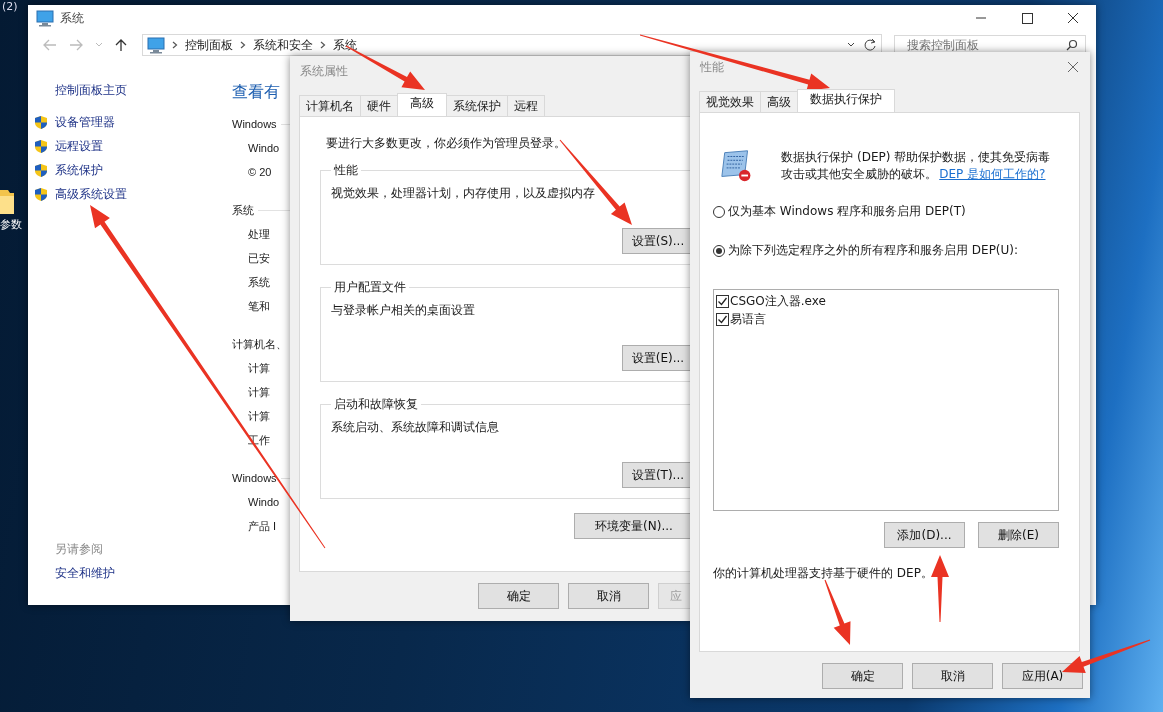 This screenshot has width=1163, height=712. What do you see at coordinates (730, 102) in the screenshot?
I see `tab: 视觉效果` at bounding box center [730, 102].